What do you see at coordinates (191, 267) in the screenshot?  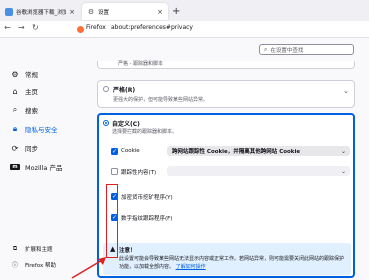 I see `learn-more-link: 了解如何操作` at bounding box center [191, 267].